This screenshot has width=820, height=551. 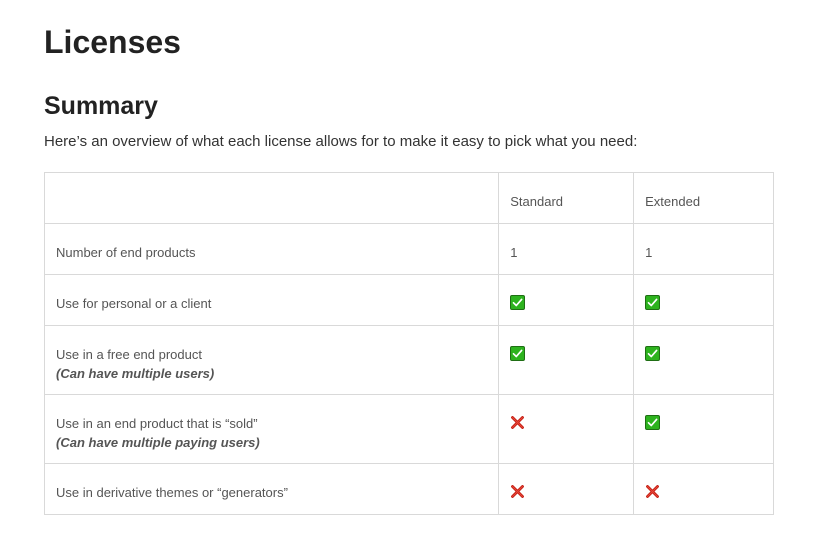 What do you see at coordinates (703, 249) in the screenshot?
I see `extended-cell: 1` at bounding box center [703, 249].